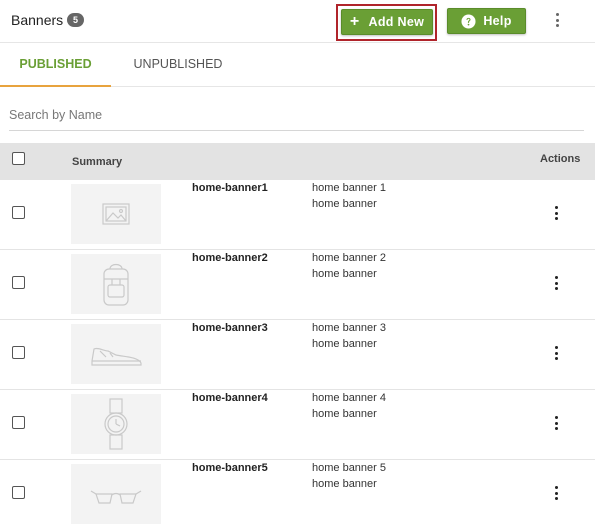 Image resolution: width=595 pixels, height=525 pixels. Describe the element at coordinates (18, 158) in the screenshot. I see `select-all-checkbox` at that location.